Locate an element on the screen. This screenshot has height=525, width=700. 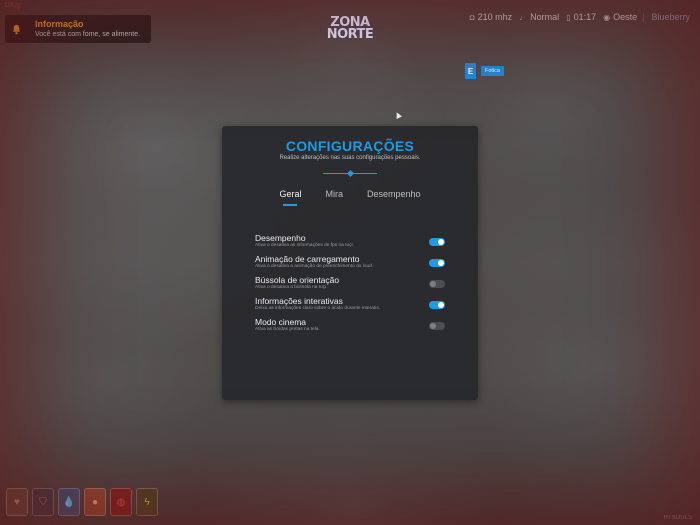
stress-icon: ◍ is located at coordinates (121, 502).